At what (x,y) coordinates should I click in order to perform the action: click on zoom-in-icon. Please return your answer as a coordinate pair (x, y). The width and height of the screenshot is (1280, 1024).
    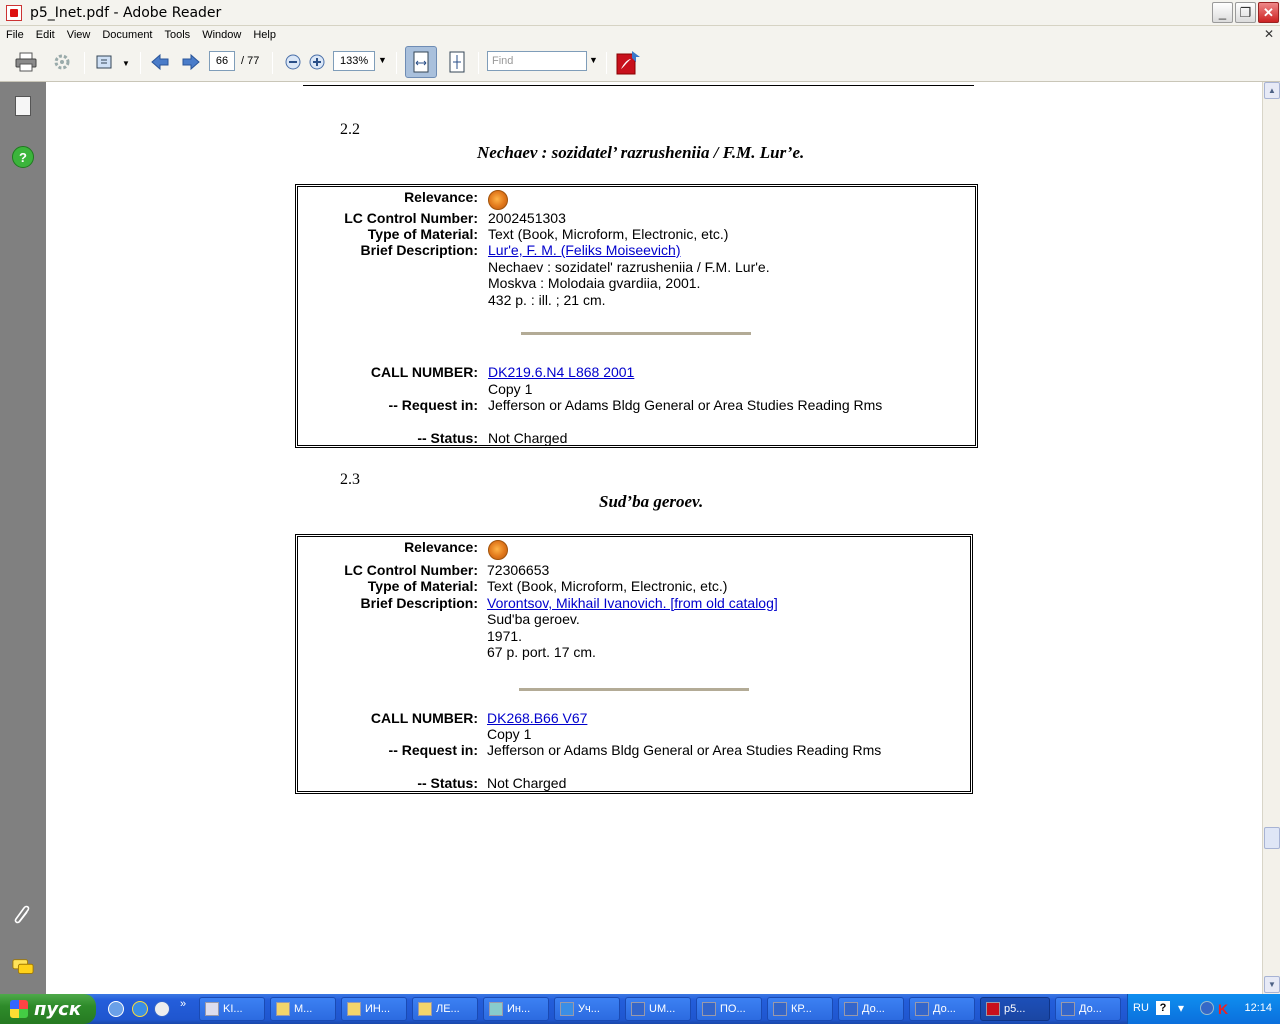
    Looking at the image, I should click on (317, 62).